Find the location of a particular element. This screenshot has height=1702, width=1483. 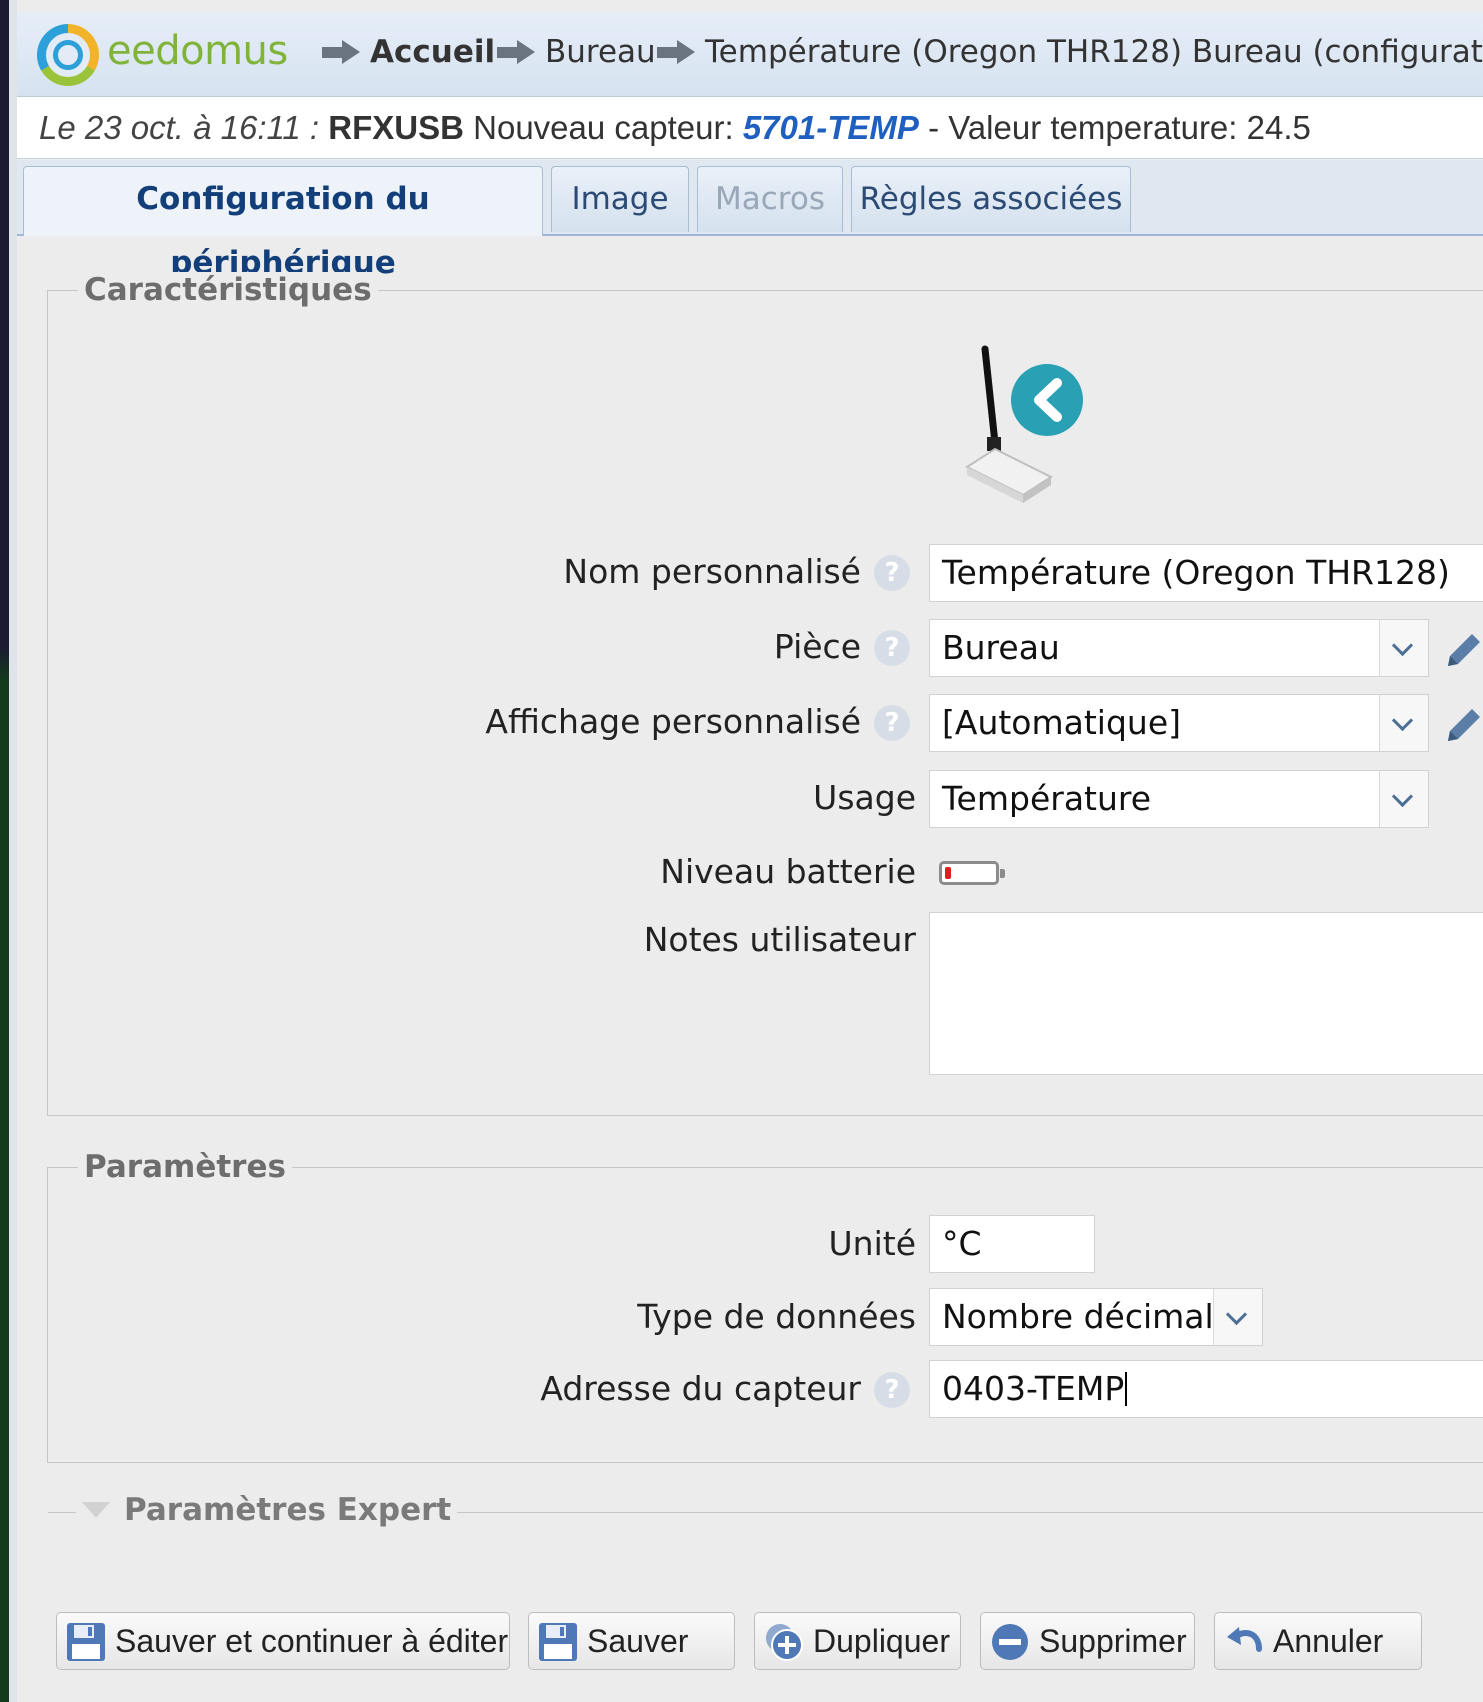

unite-input: °C is located at coordinates (1012, 1244).